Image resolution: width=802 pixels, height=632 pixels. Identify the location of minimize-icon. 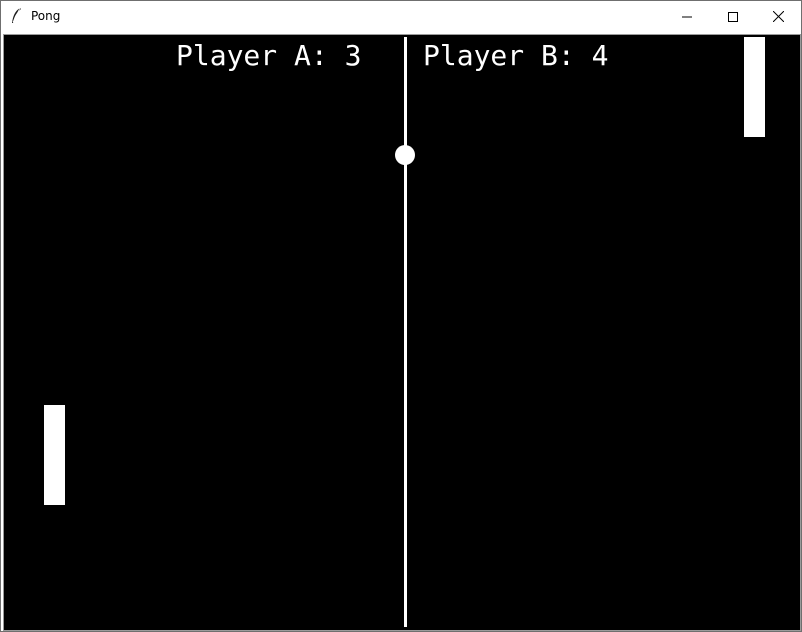
(687, 16).